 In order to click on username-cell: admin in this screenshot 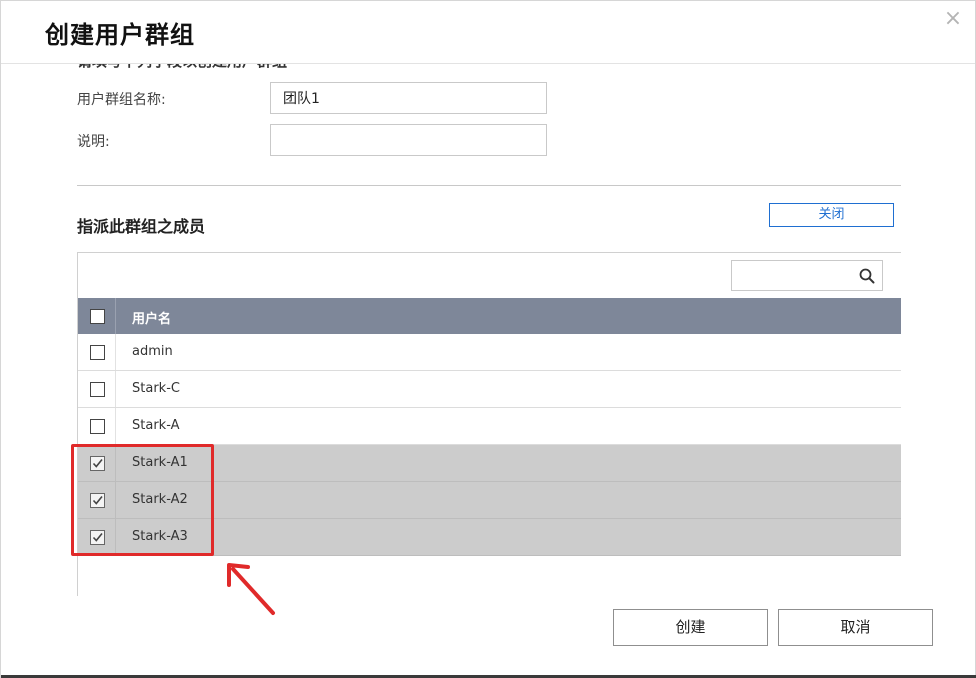, I will do `click(152, 351)`.